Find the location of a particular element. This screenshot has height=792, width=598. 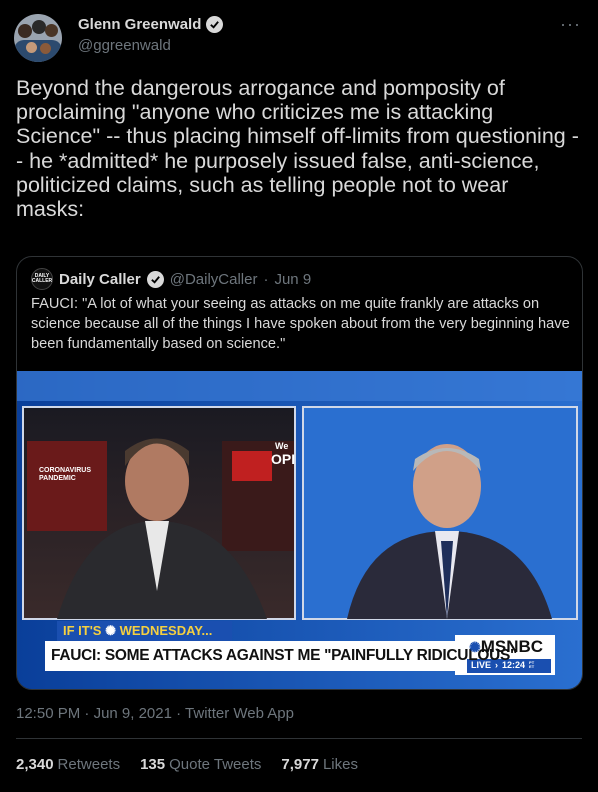

more-options-icon: ··· is located at coordinates (570, 24).